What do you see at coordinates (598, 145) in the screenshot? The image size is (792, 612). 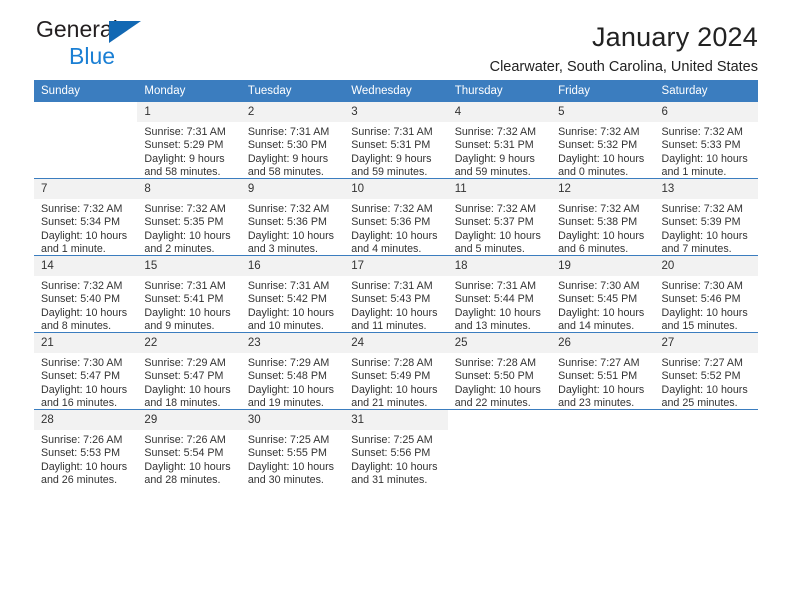 I see `sunset-text: Sunset: 5:32 PM` at bounding box center [598, 145].